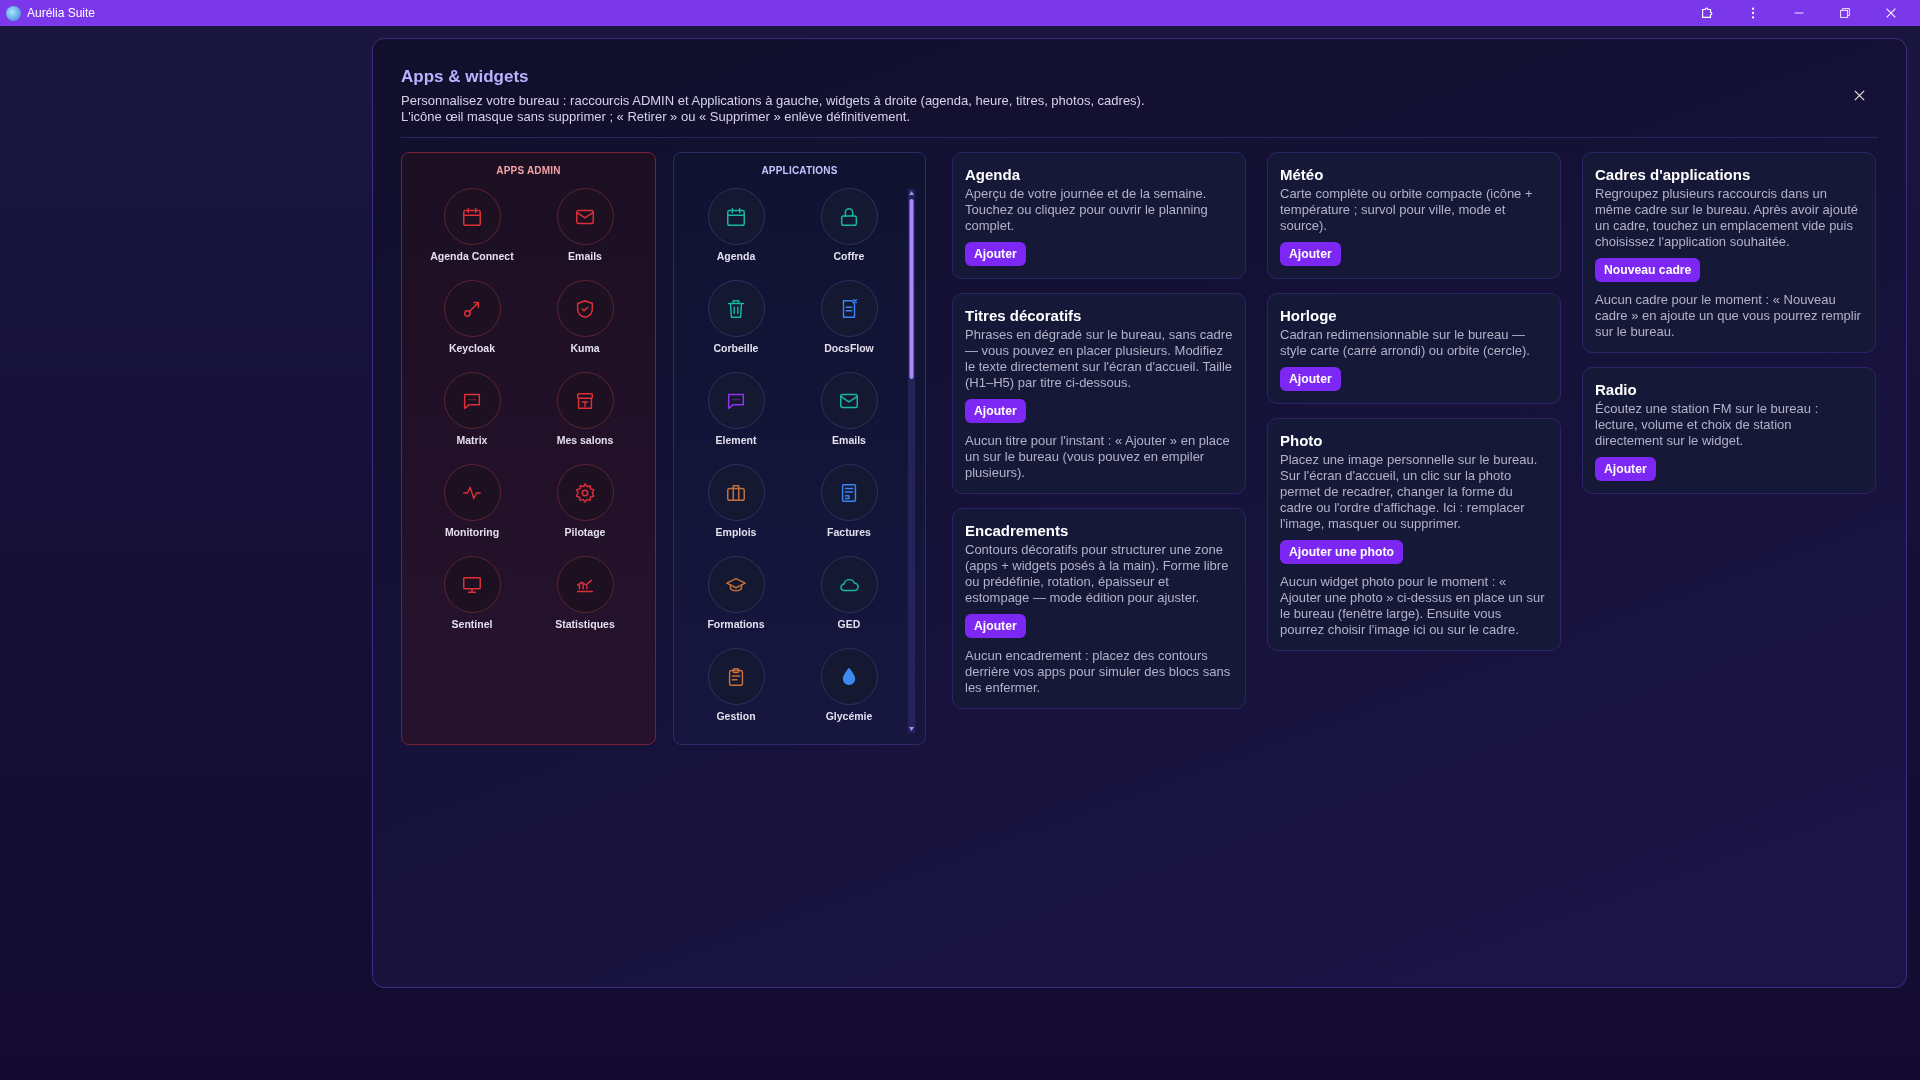 This screenshot has width=1920, height=1080. What do you see at coordinates (736, 440) in the screenshot?
I see `app-label: Element` at bounding box center [736, 440].